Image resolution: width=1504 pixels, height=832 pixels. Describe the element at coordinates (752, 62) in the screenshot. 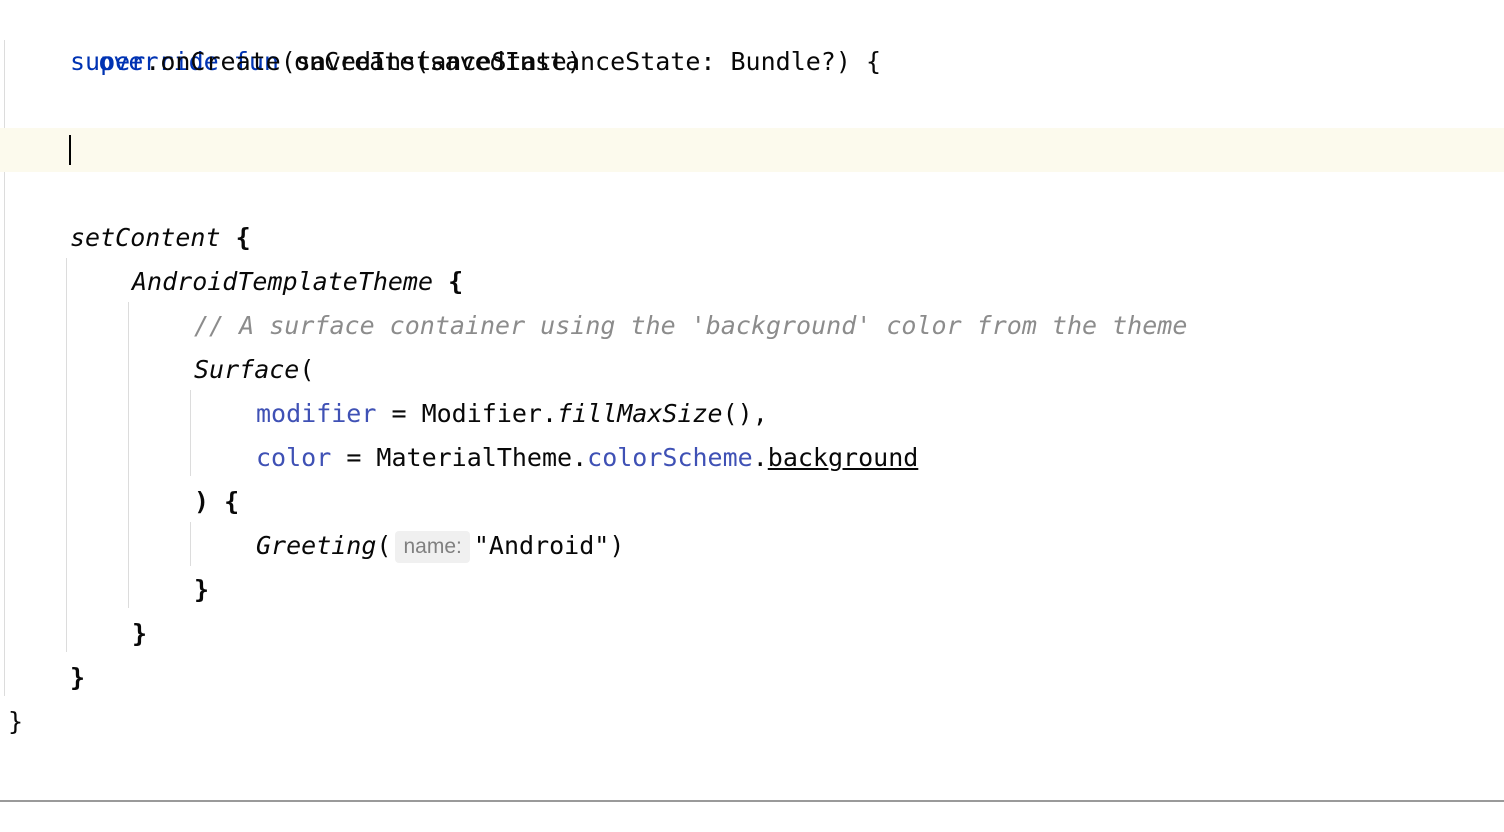

I see `code-line: super.onCreate(savedInstanceState)` at that location.